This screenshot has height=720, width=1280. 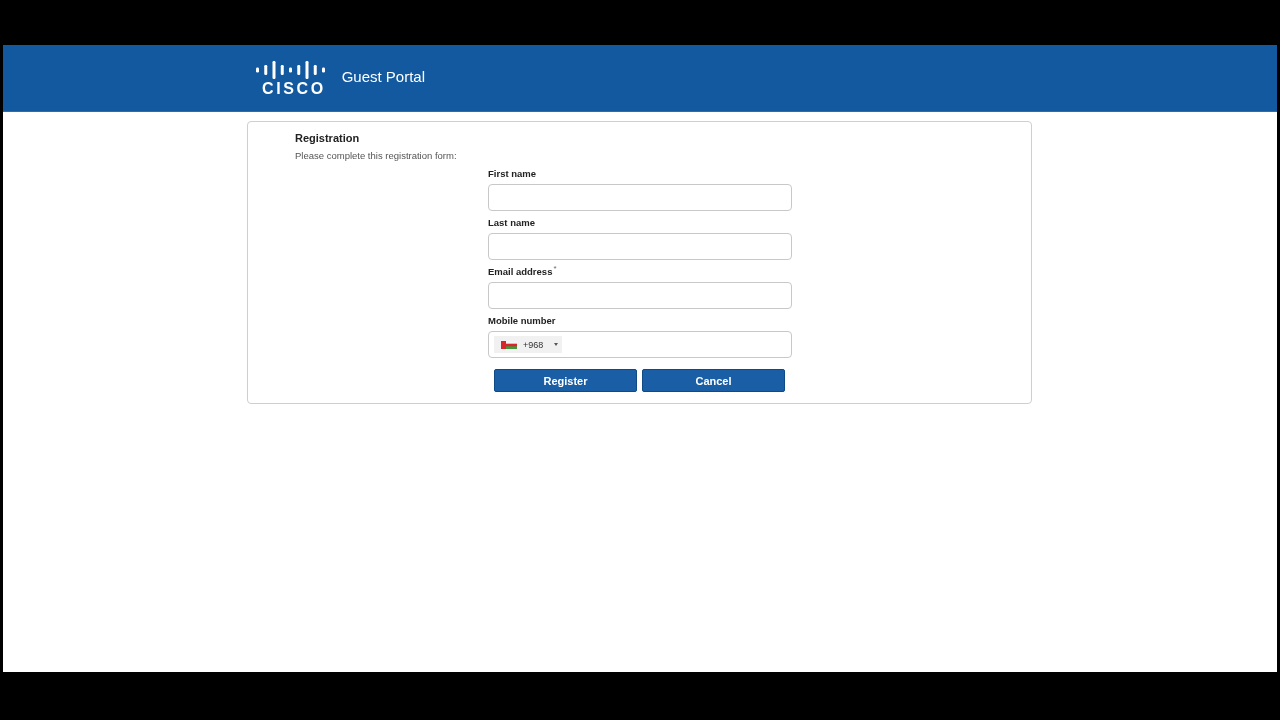 What do you see at coordinates (522, 321) in the screenshot?
I see `field-label: Mobile number` at bounding box center [522, 321].